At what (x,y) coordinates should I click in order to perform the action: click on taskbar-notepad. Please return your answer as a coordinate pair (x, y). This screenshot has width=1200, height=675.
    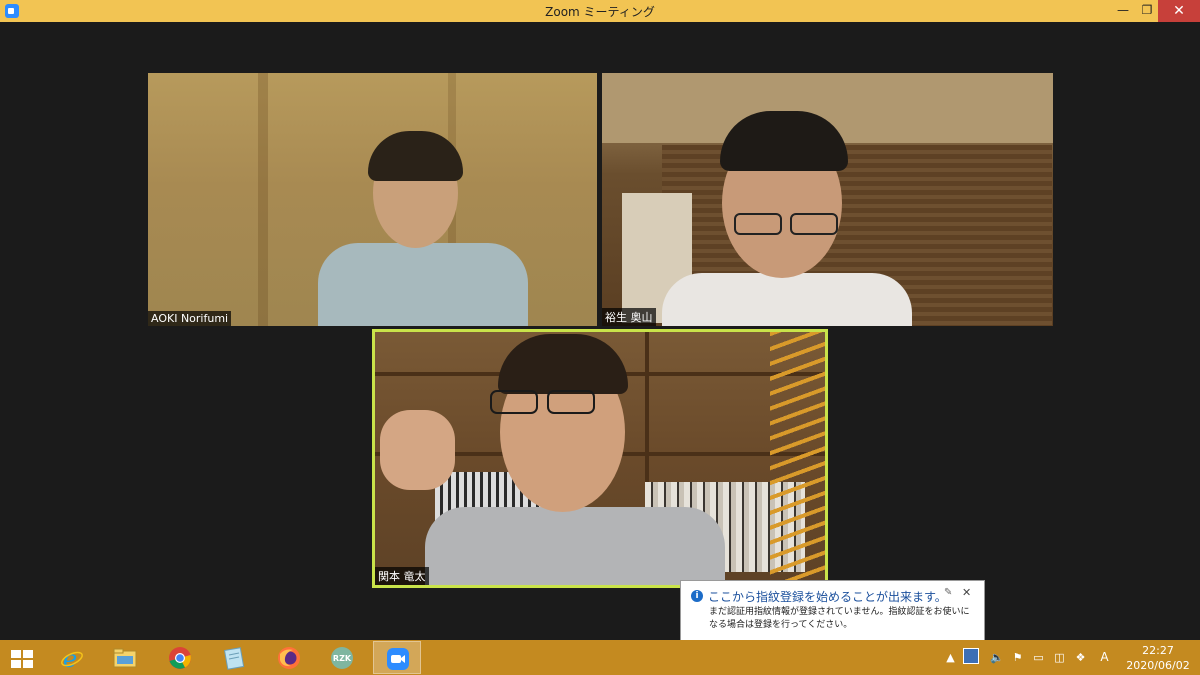
    Looking at the image, I should click on (234, 657).